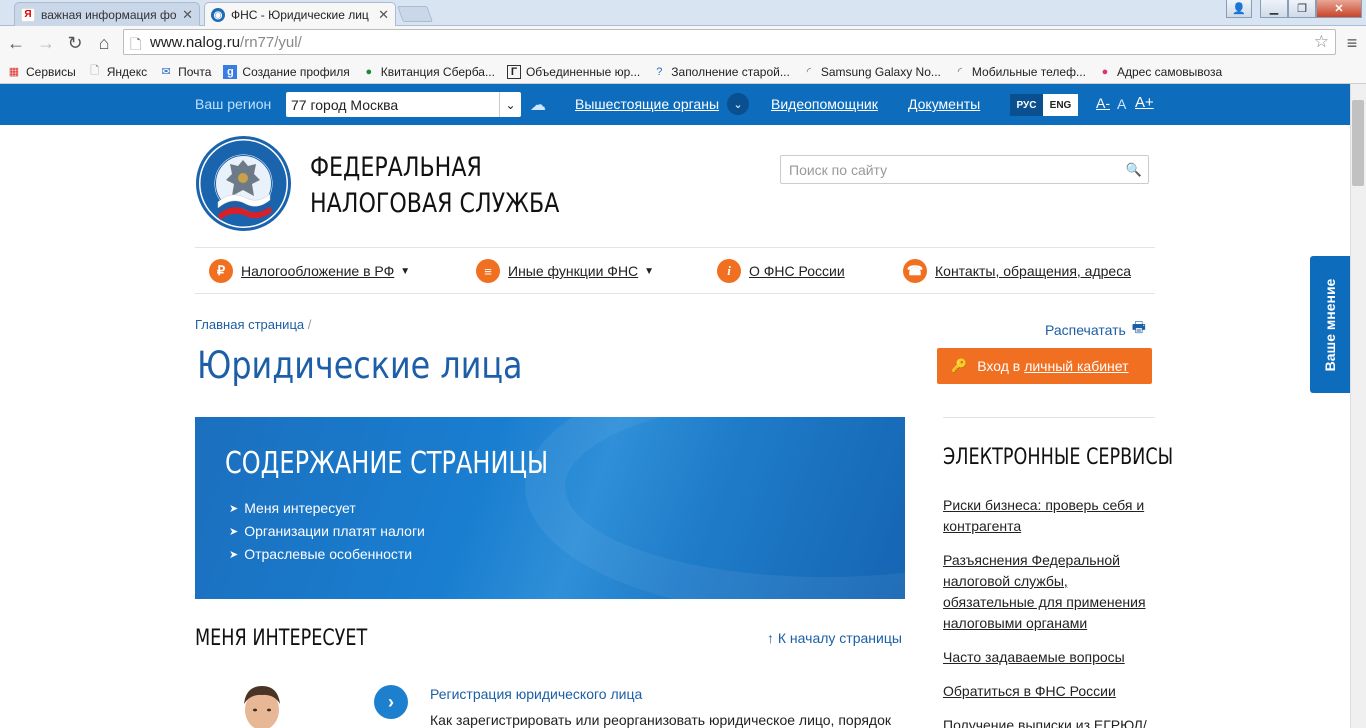 The height and width of the screenshot is (728, 1366). What do you see at coordinates (262, 707) in the screenshot?
I see `person-photo` at bounding box center [262, 707].